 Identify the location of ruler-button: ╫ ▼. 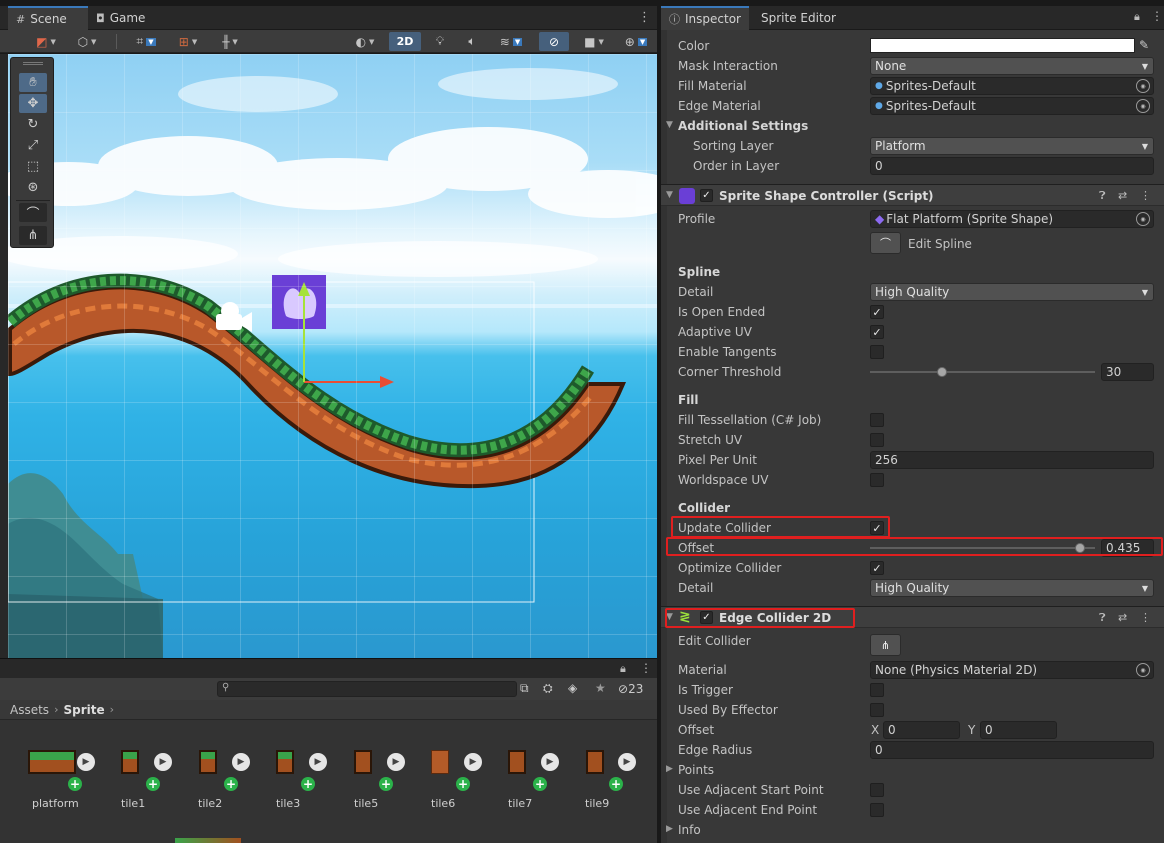
(230, 41).